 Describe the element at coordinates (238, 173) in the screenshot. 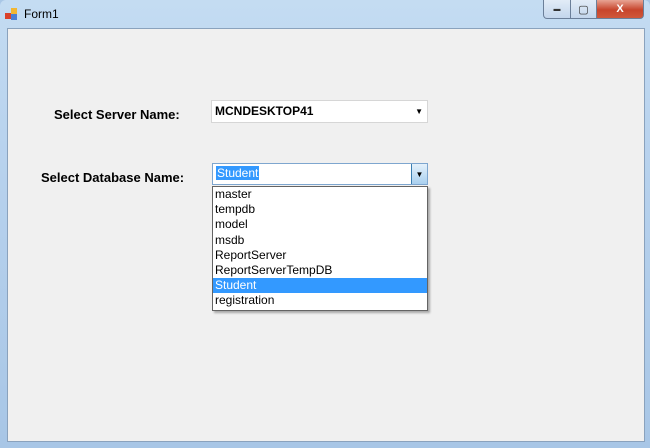

I see `database-name-value: Student` at that location.